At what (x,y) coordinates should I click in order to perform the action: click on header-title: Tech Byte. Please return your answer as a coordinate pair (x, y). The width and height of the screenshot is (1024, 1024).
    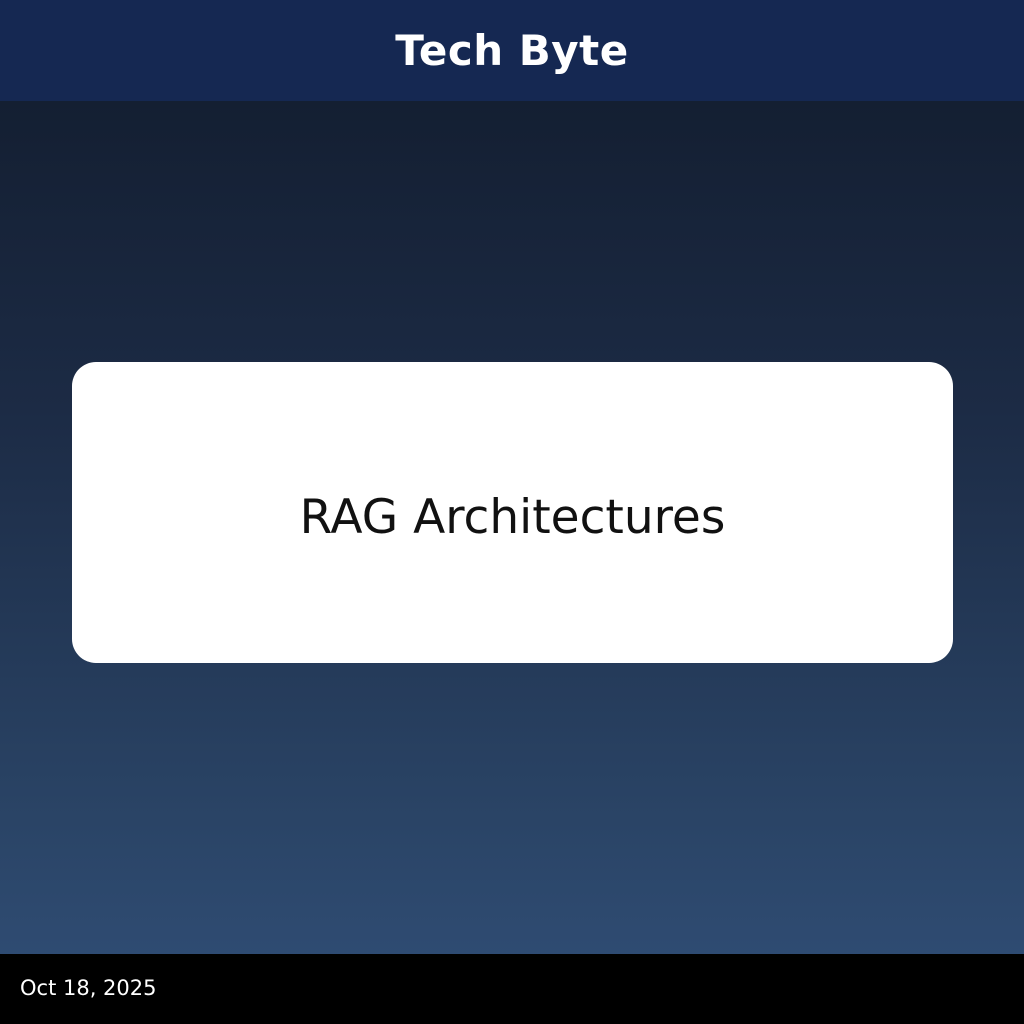
    Looking at the image, I should click on (512, 50).